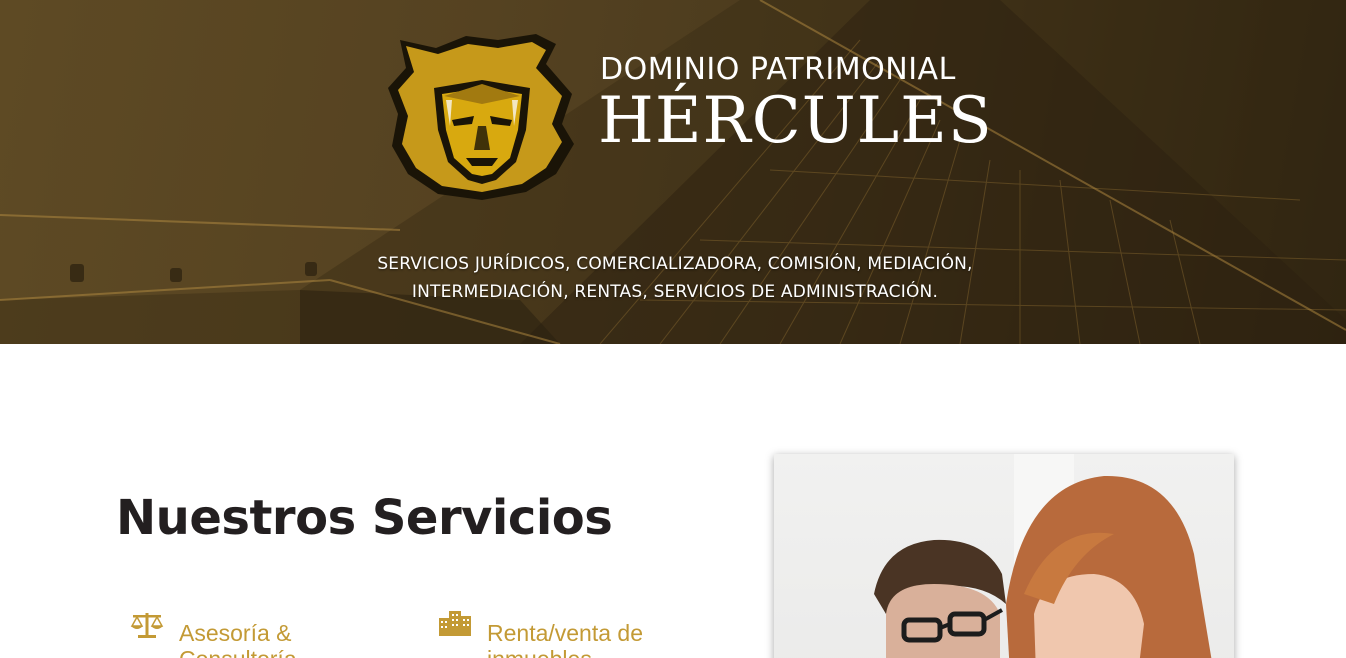  What do you see at coordinates (481, 117) in the screenshot?
I see `lion-head-logo` at bounding box center [481, 117].